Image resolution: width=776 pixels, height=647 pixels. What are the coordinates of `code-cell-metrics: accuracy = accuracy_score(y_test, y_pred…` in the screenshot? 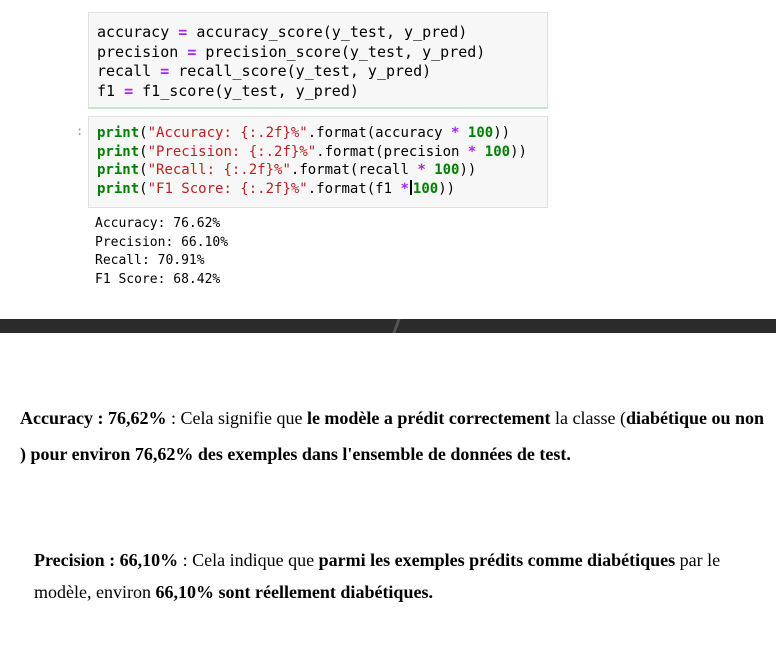 It's located at (318, 60).